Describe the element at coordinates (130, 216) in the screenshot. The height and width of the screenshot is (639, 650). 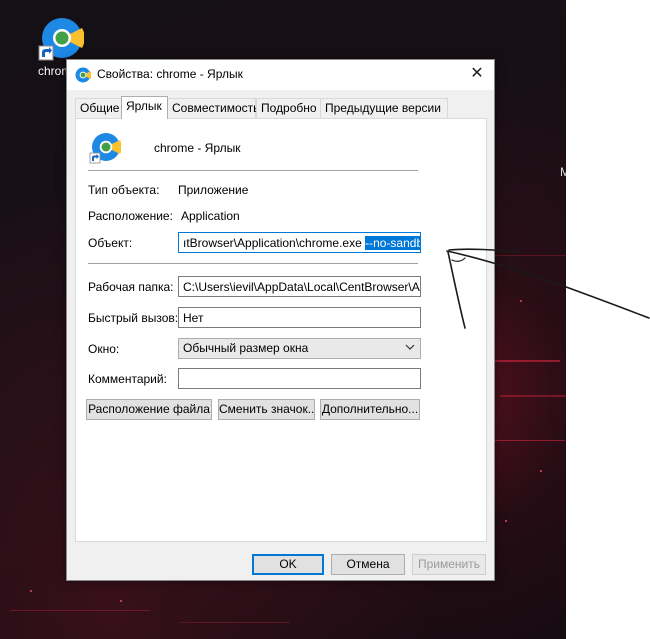
I see `location-label: Расположение:` at that location.